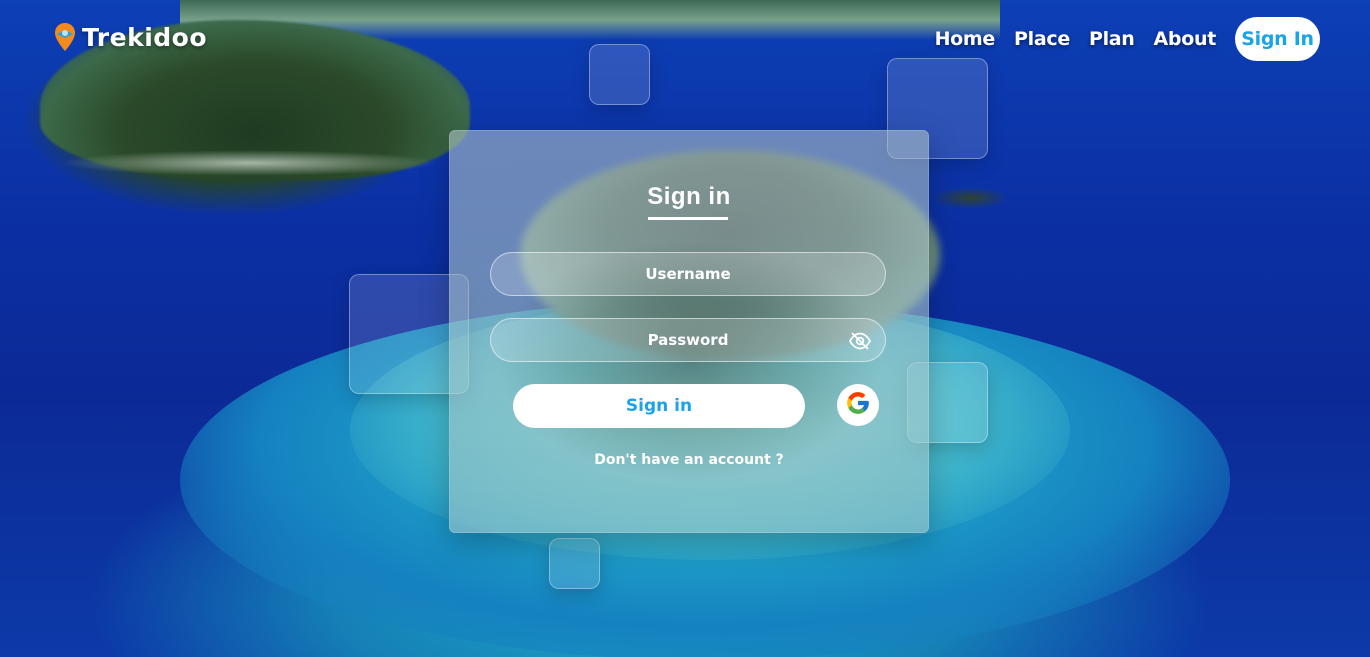  I want to click on password-field, so click(688, 340).